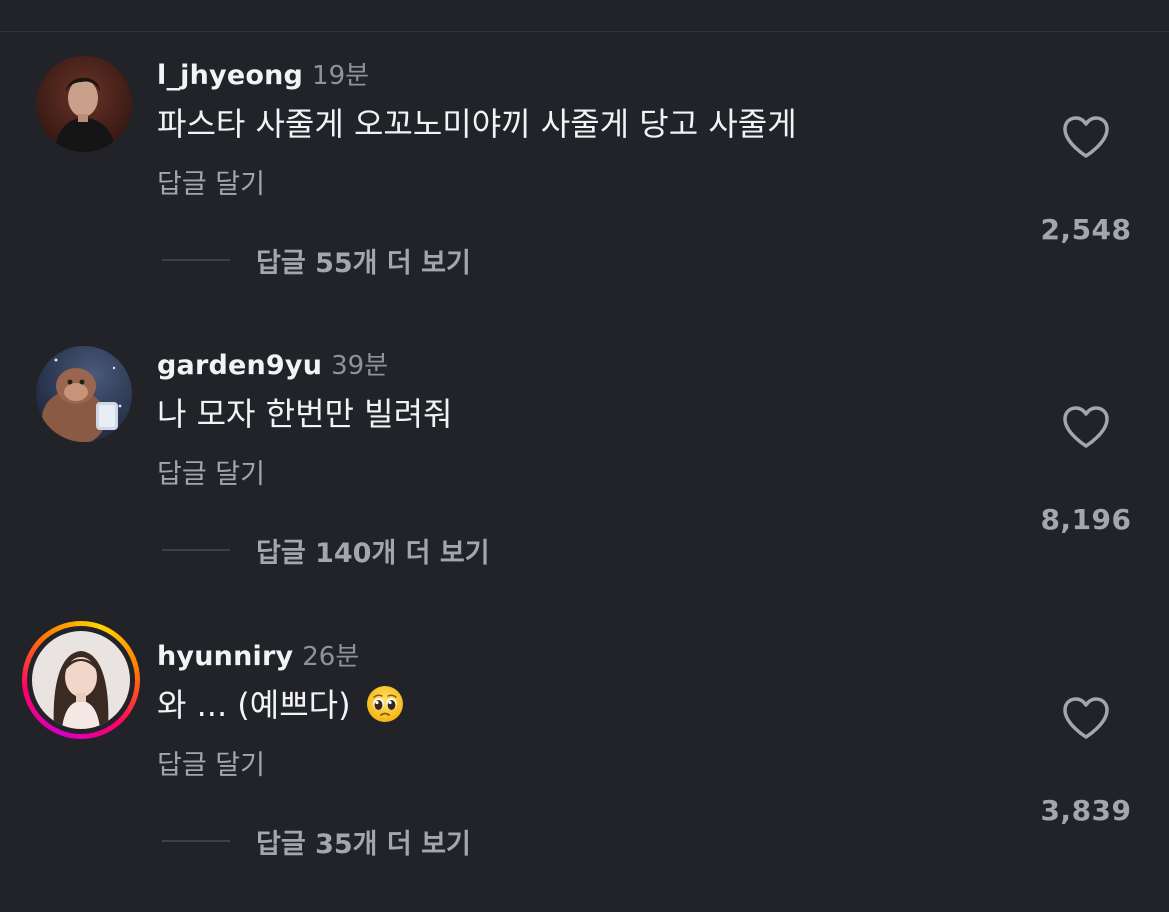  What do you see at coordinates (254, 705) in the screenshot?
I see `comment-text-body: 와 ... (예쁘다)` at bounding box center [254, 705].